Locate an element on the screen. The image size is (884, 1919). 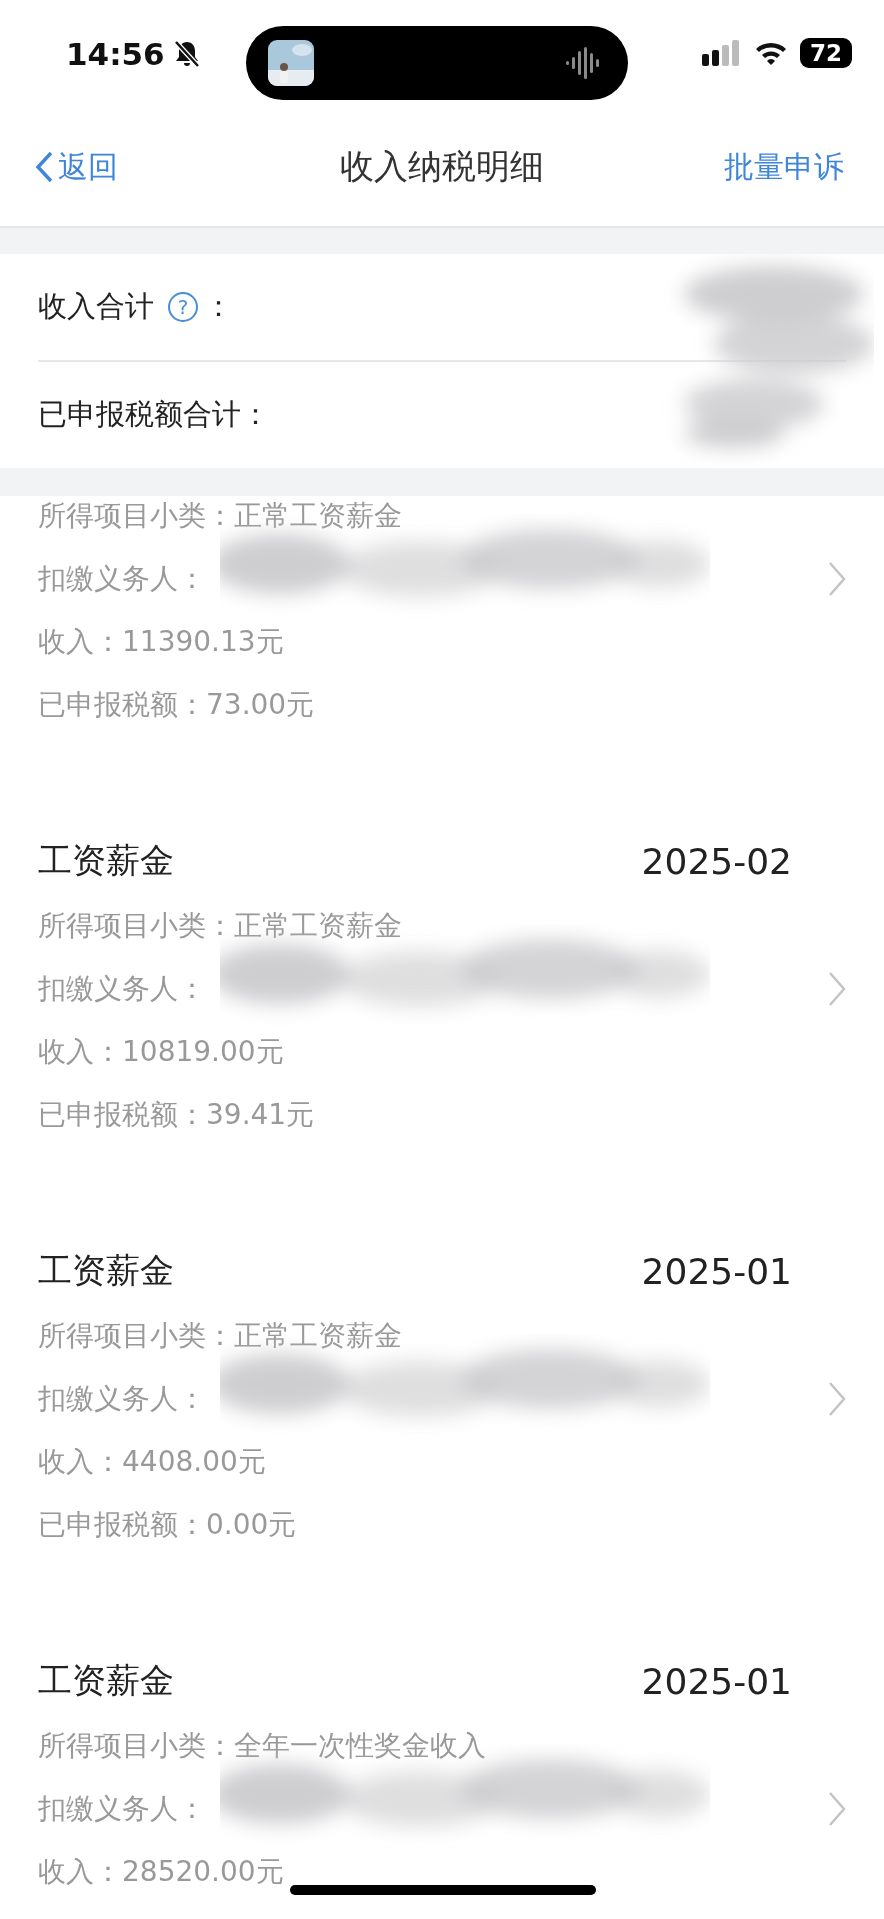
colon: ： is located at coordinates (218, 306).